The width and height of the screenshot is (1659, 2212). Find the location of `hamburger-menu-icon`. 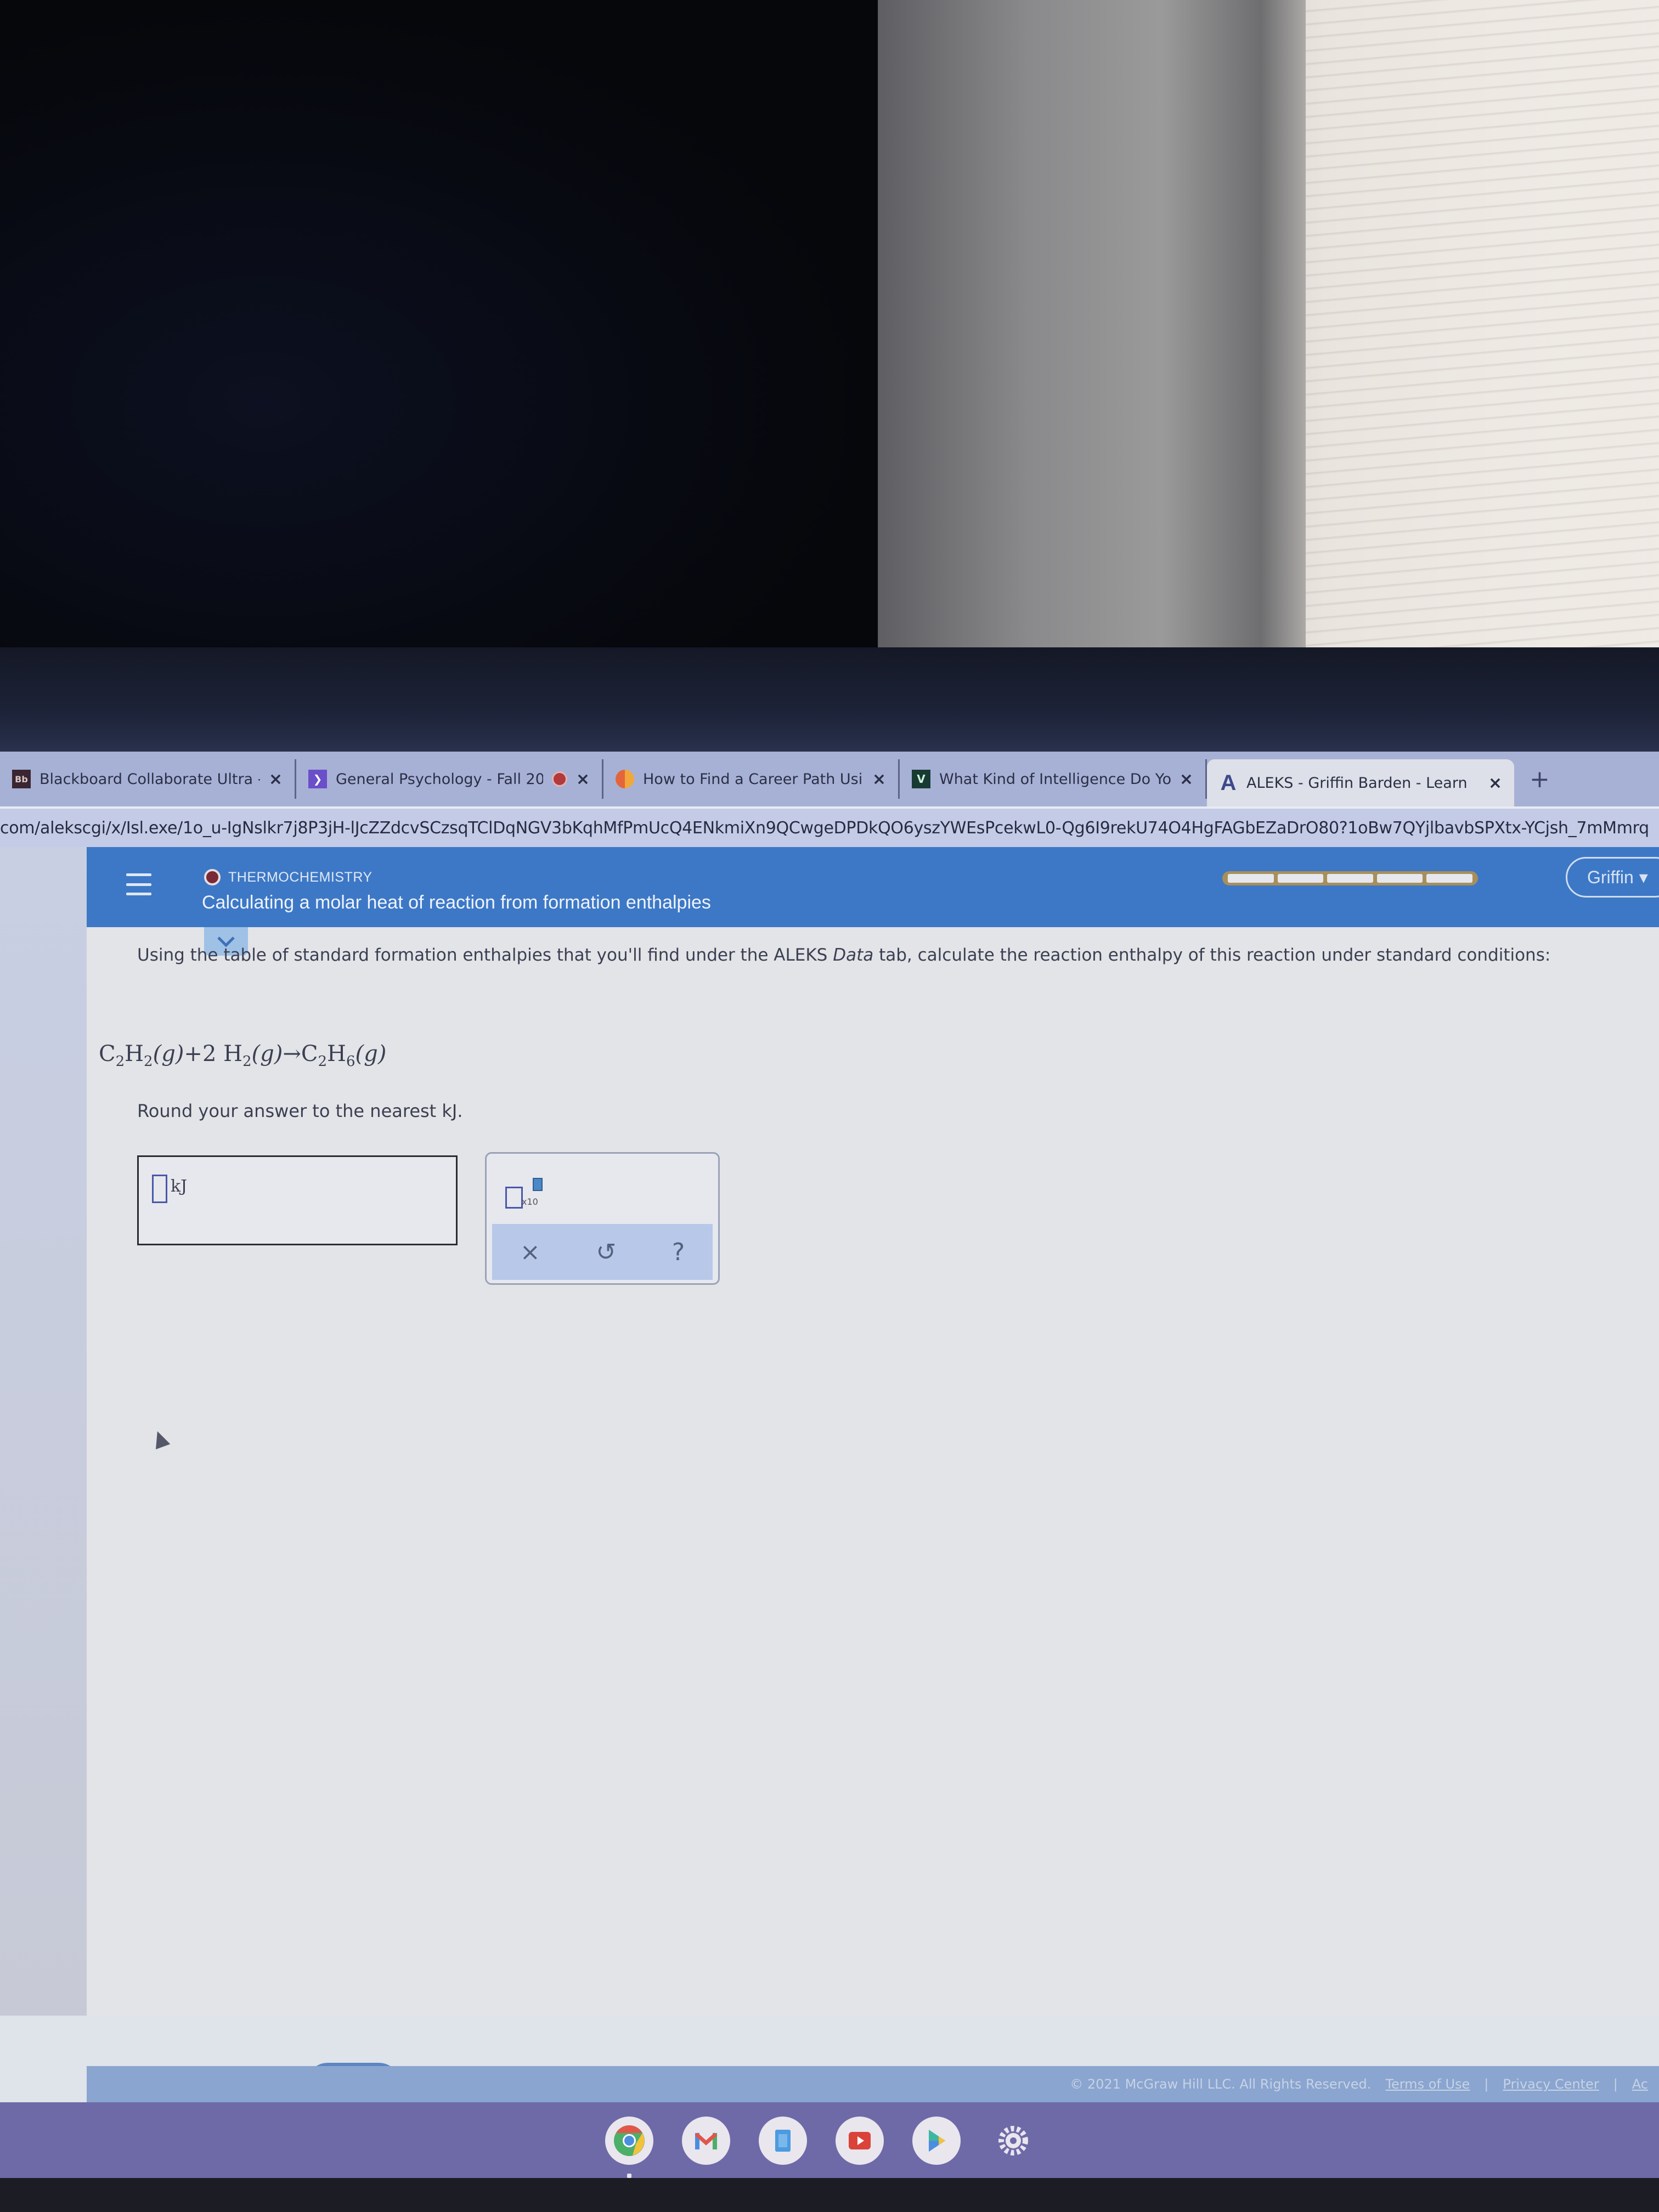

hamburger-menu-icon is located at coordinates (138, 884).